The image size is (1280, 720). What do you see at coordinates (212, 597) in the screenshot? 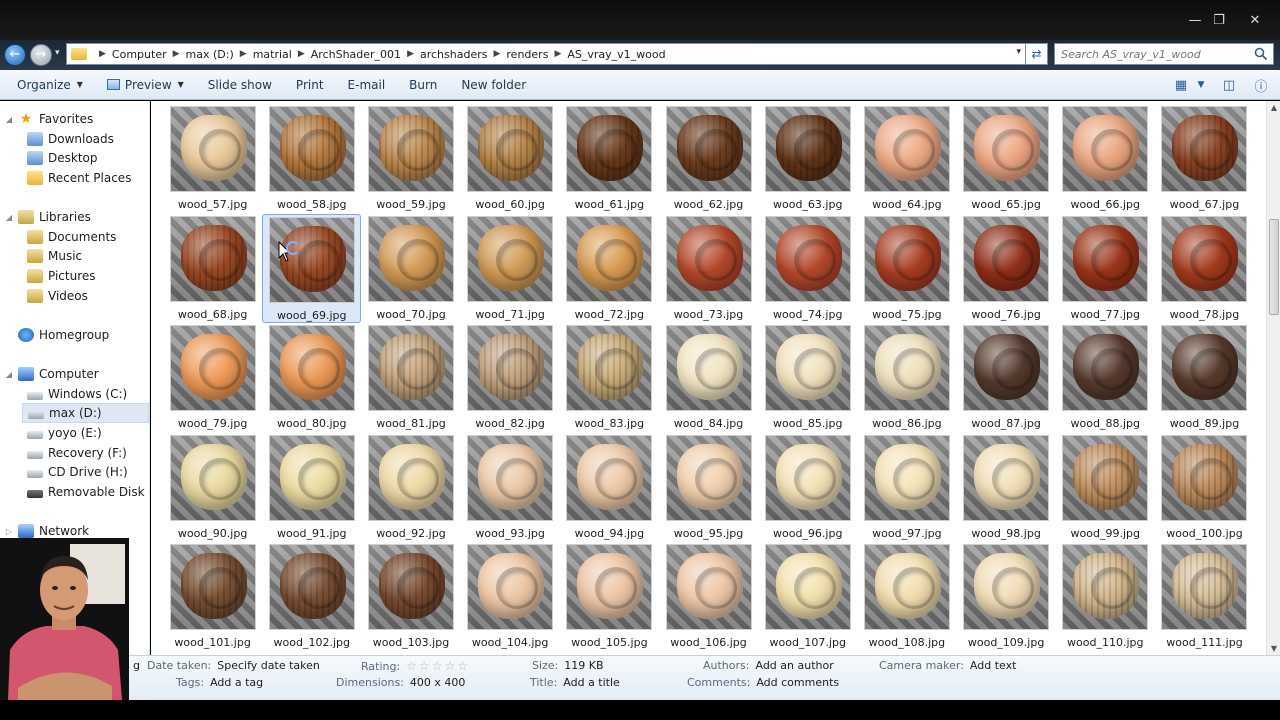
I see `file-thumbnail: wood_101.jpg` at bounding box center [212, 597].